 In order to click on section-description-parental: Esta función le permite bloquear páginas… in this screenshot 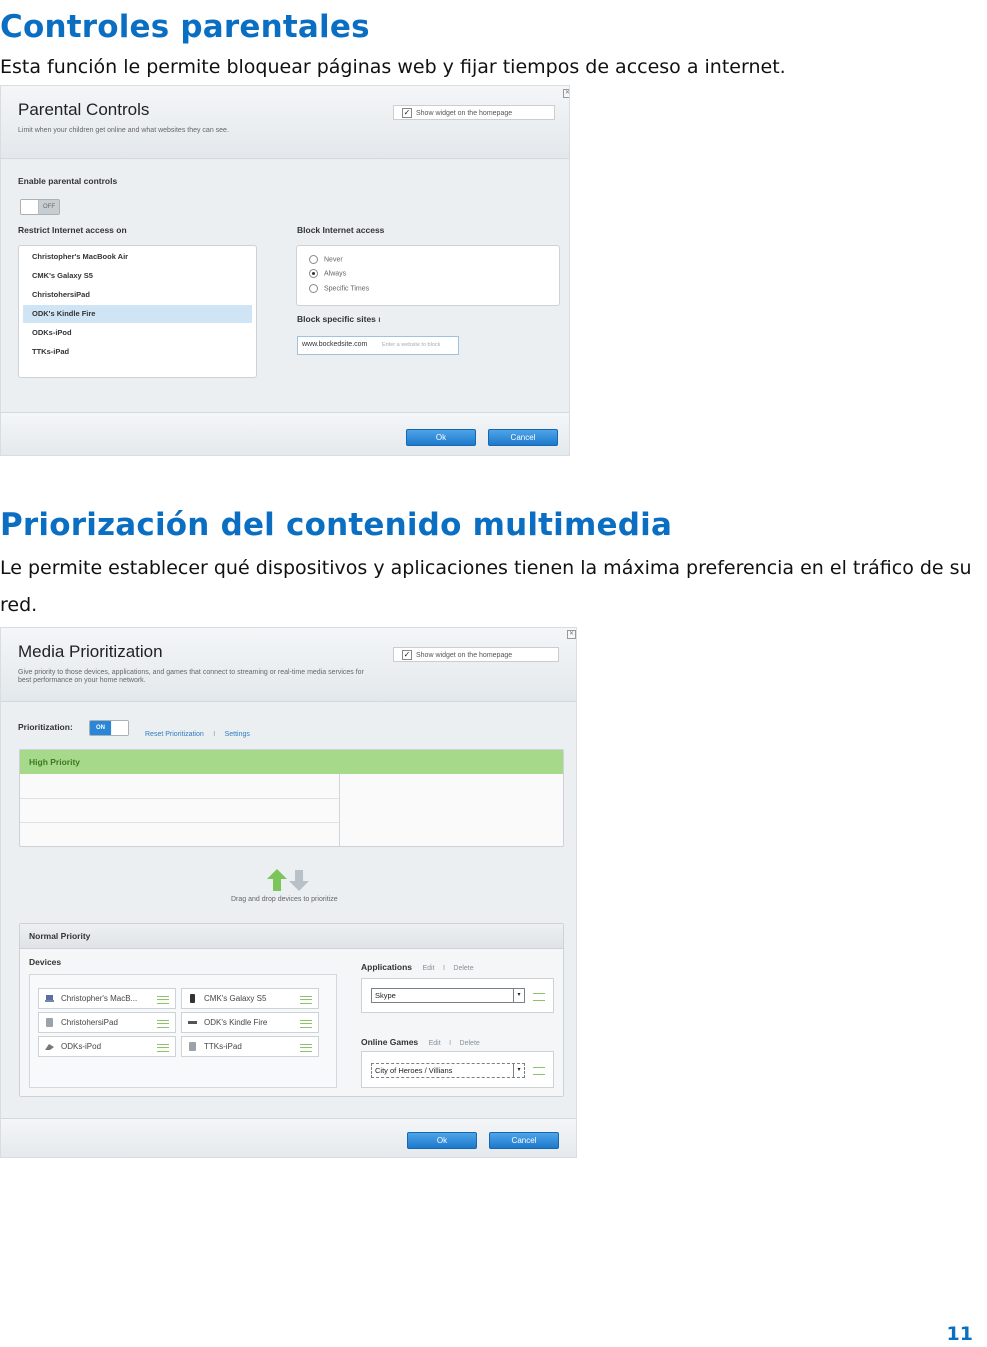, I will do `click(393, 67)`.